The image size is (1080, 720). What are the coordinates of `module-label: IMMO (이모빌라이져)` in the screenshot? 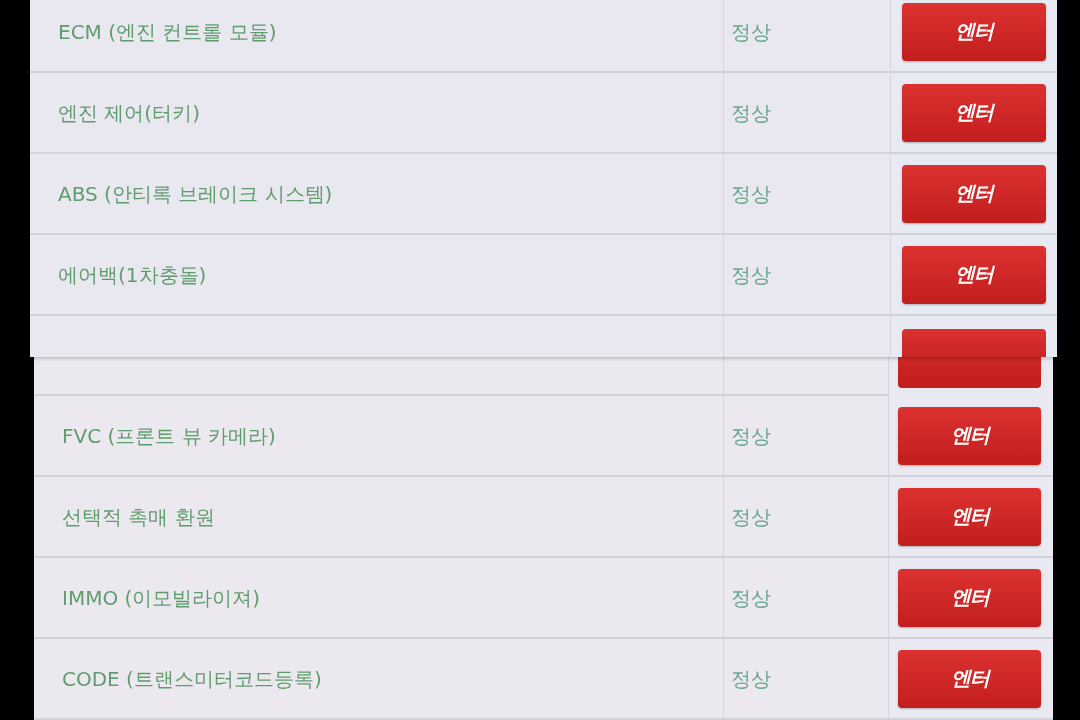 It's located at (161, 597).